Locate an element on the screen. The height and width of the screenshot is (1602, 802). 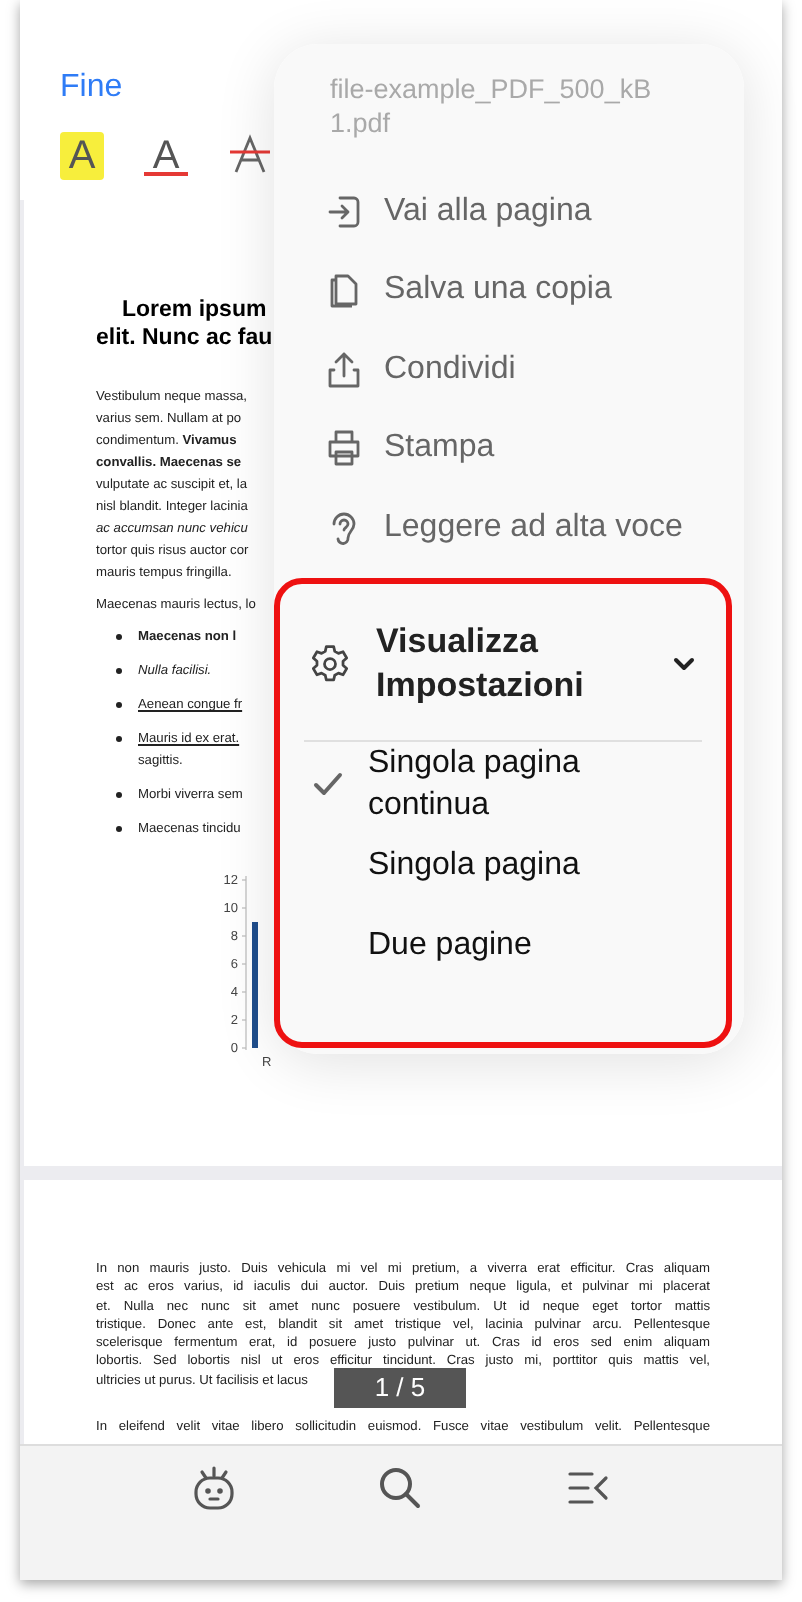
view-option: Singola pagina continua is located at coordinates (503, 783).